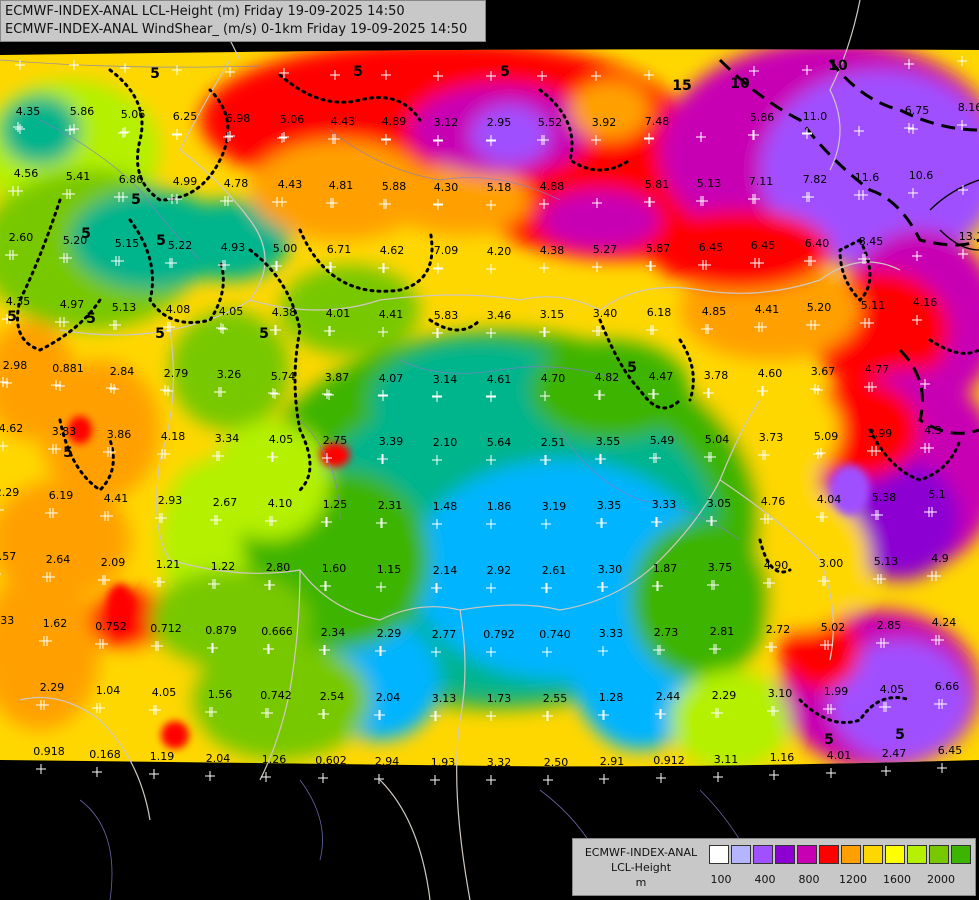 This screenshot has width=979, height=900. I want to click on windshear-value: 4.43, so click(343, 121).